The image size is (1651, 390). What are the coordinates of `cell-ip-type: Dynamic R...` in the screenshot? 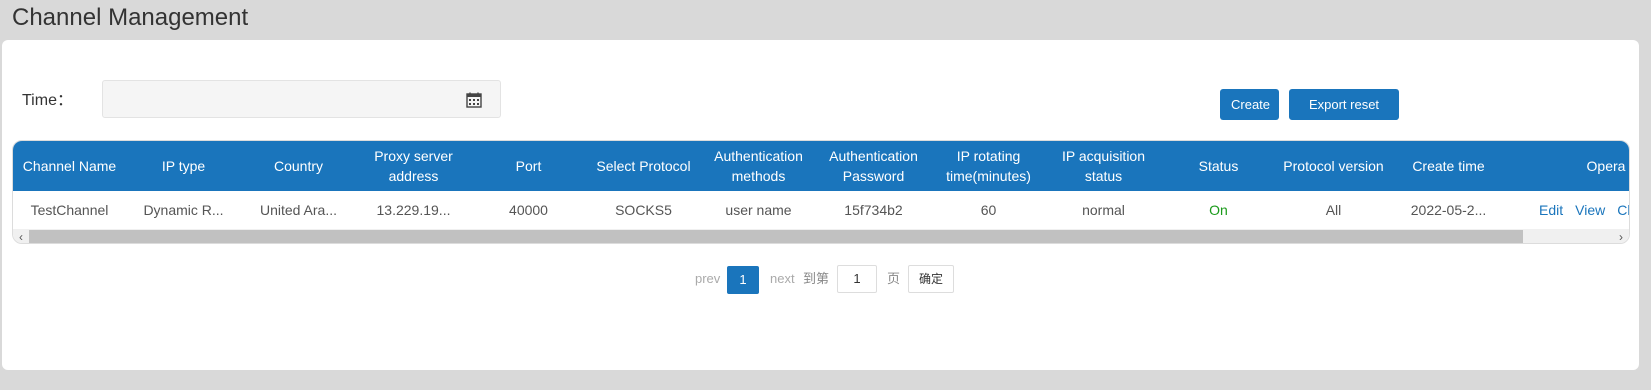 It's located at (183, 210).